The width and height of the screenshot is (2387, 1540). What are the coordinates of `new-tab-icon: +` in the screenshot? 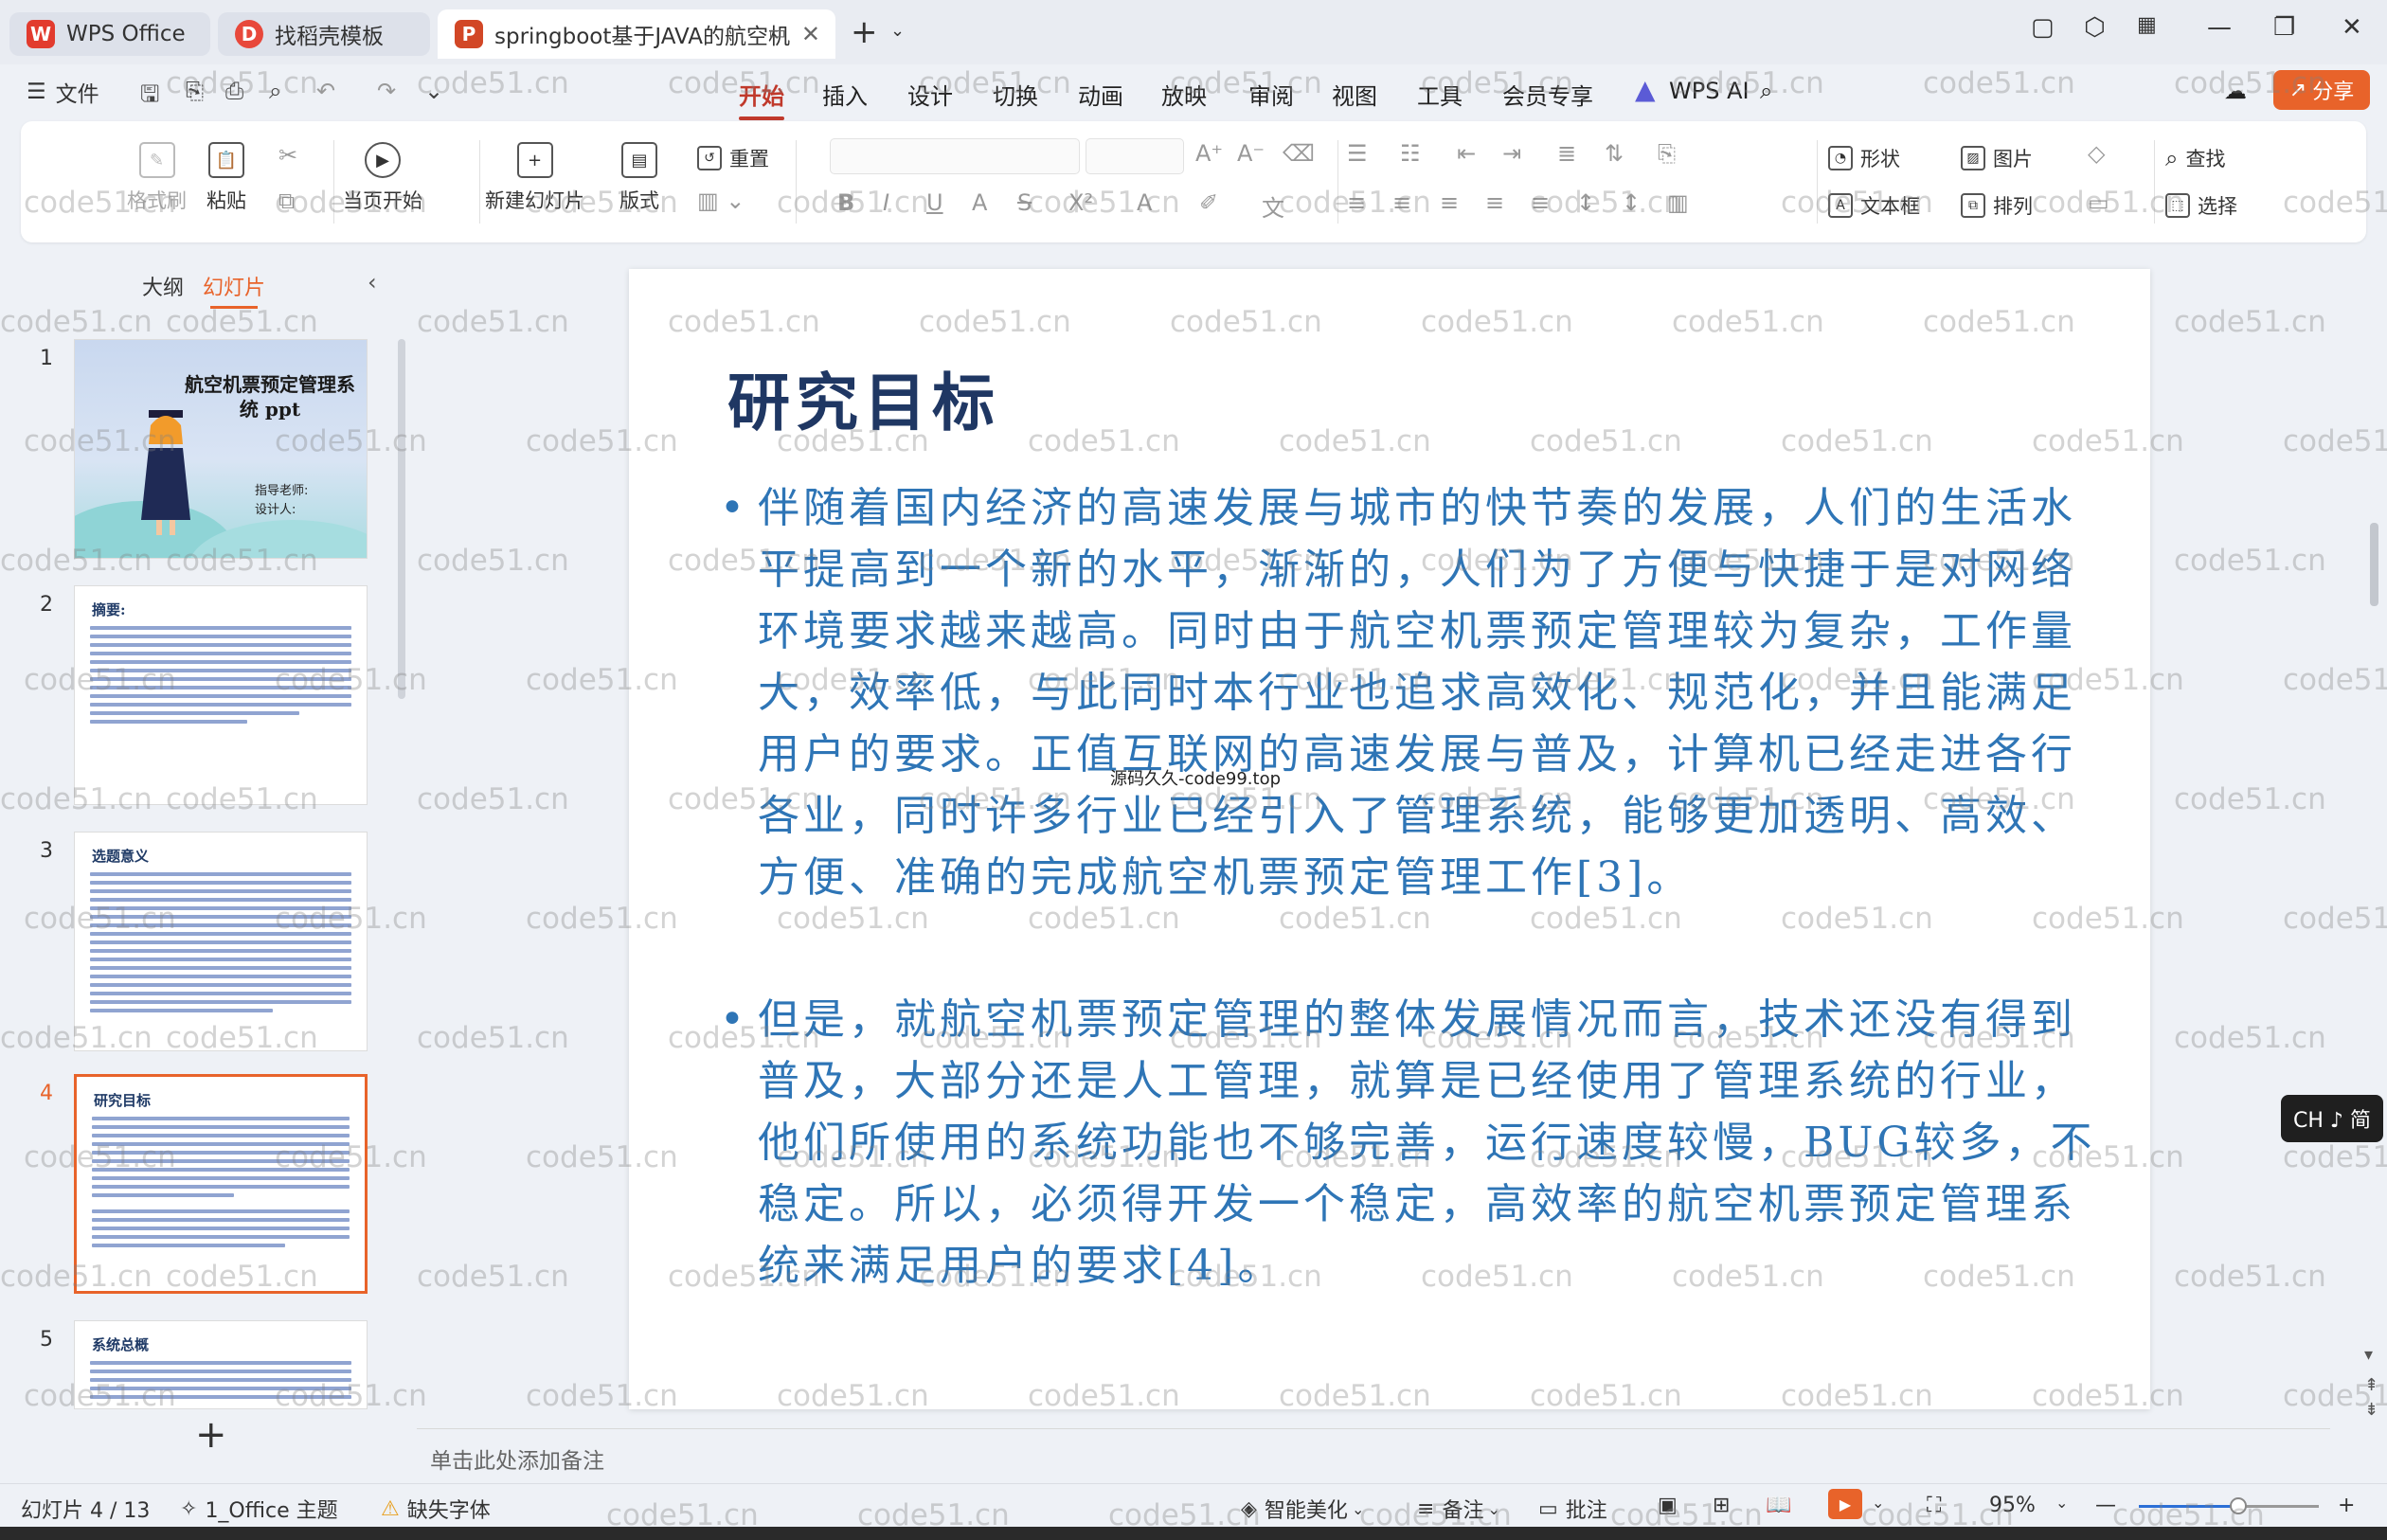 It's located at (864, 32).